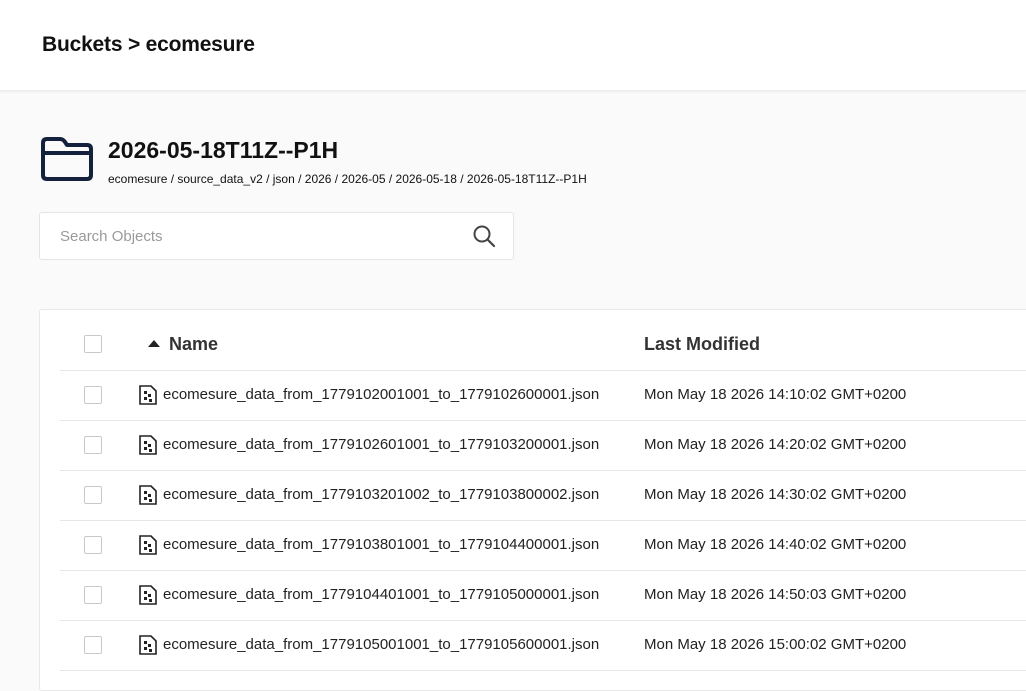 The height and width of the screenshot is (691, 1026). What do you see at coordinates (154, 343) in the screenshot?
I see `sort-ascending-icon` at bounding box center [154, 343].